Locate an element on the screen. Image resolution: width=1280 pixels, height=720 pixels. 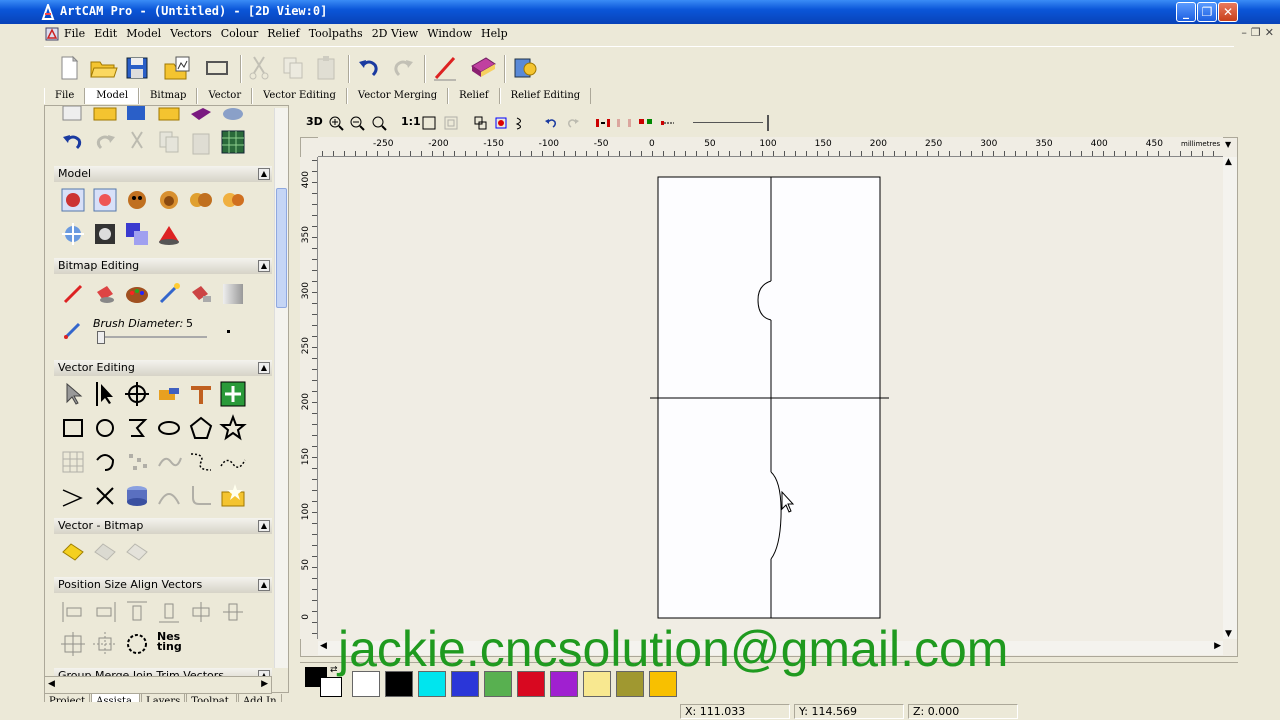
hscroll-left-arrow-icon: ◀ is located at coordinates (323, 646).